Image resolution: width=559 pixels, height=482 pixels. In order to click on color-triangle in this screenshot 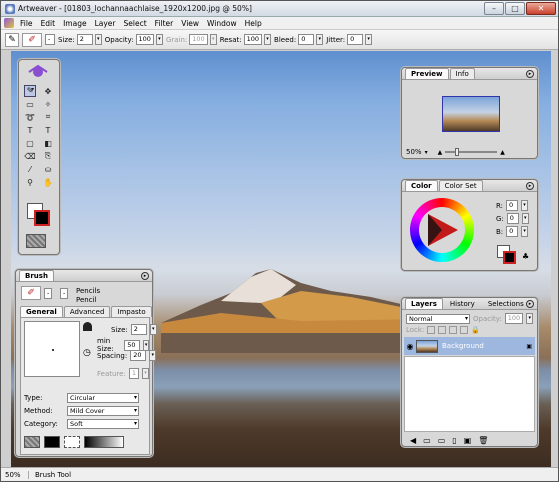, I will do `click(442, 230)`.